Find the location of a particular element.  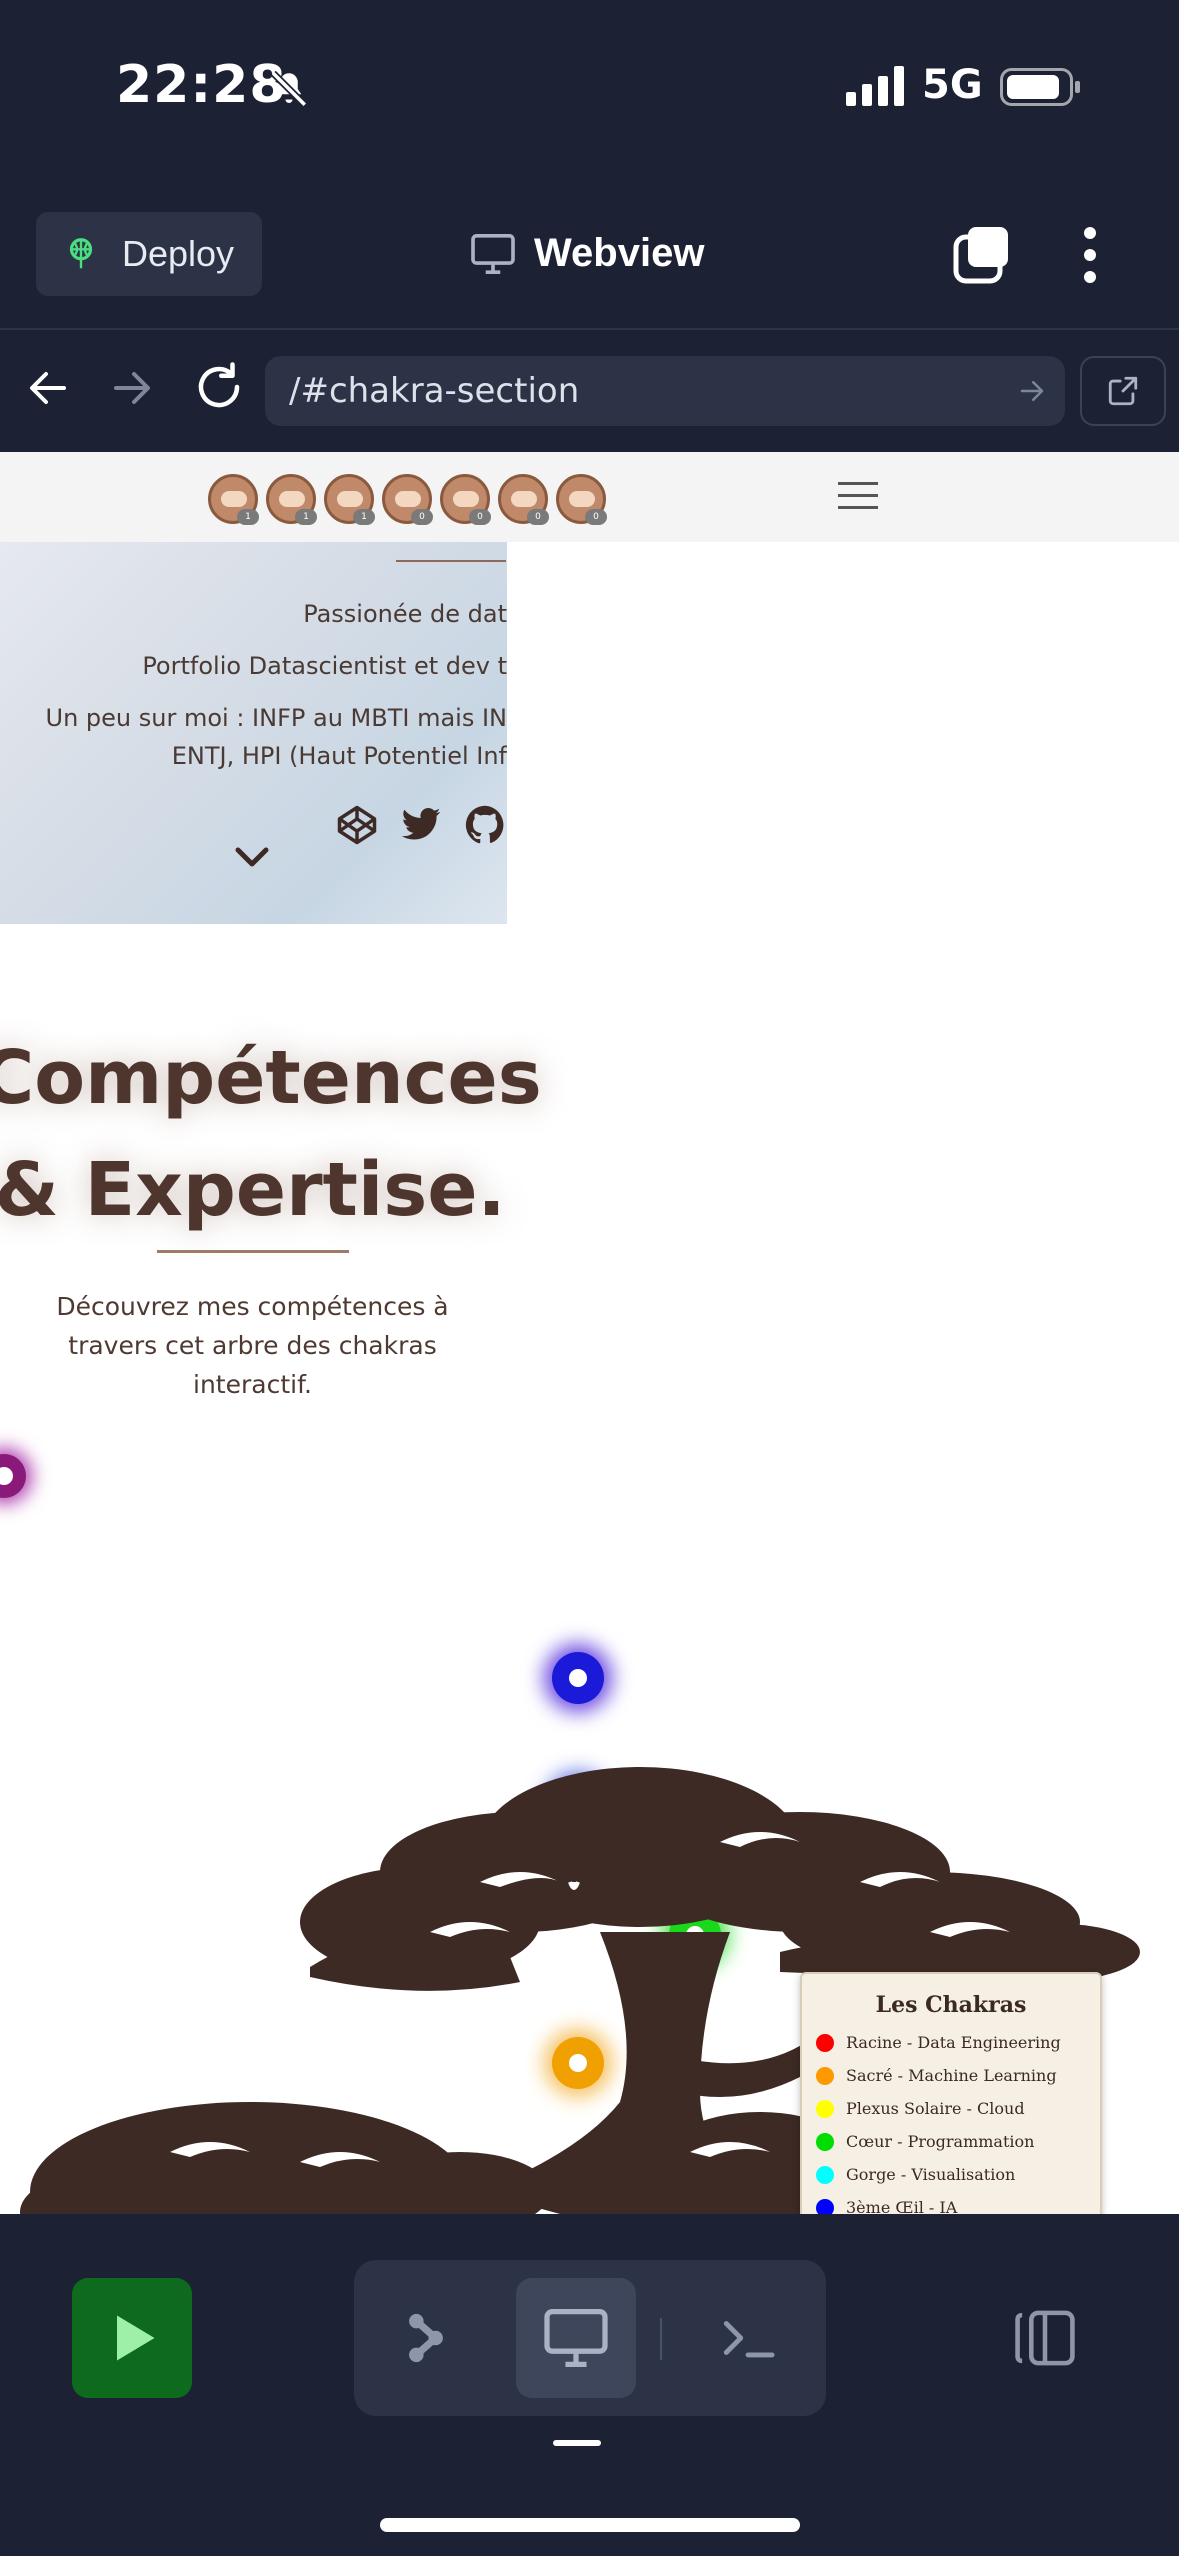

status-bar: 22:28 5G is located at coordinates (589, 87).